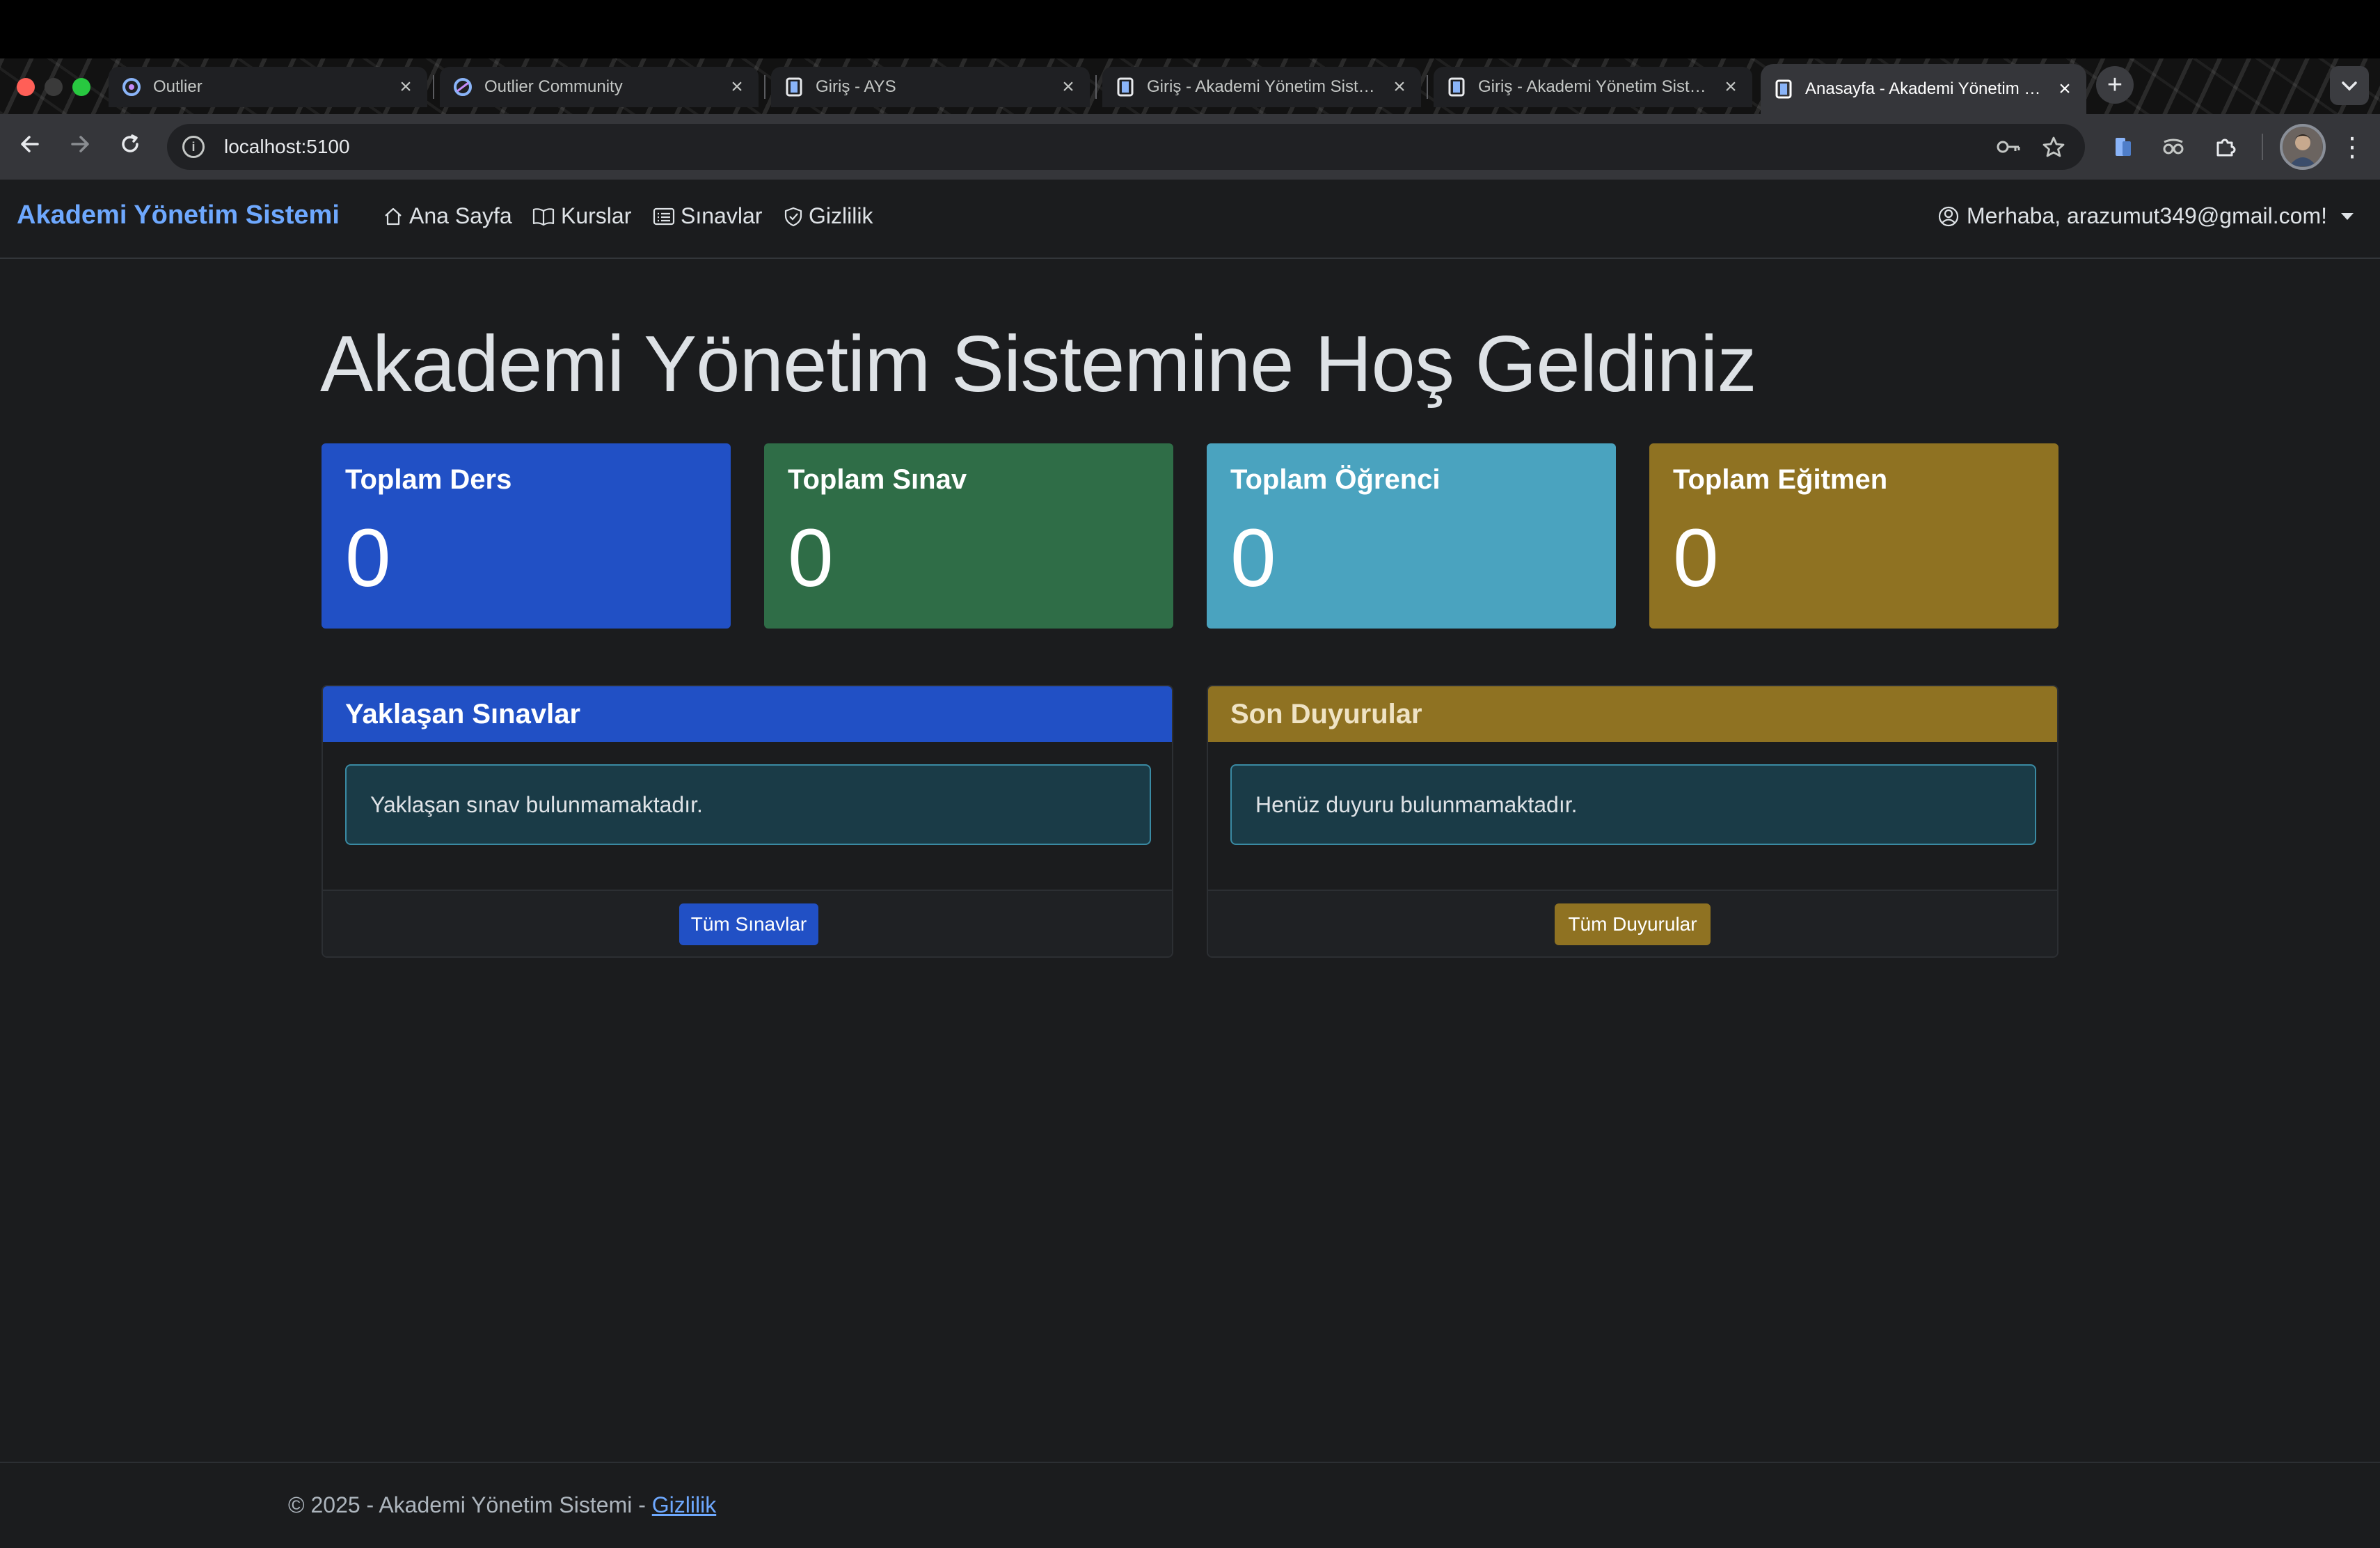  I want to click on tab-giris-akademi-1: Giriş - Akademi Yönetim Sistemi ×, so click(1261, 87).